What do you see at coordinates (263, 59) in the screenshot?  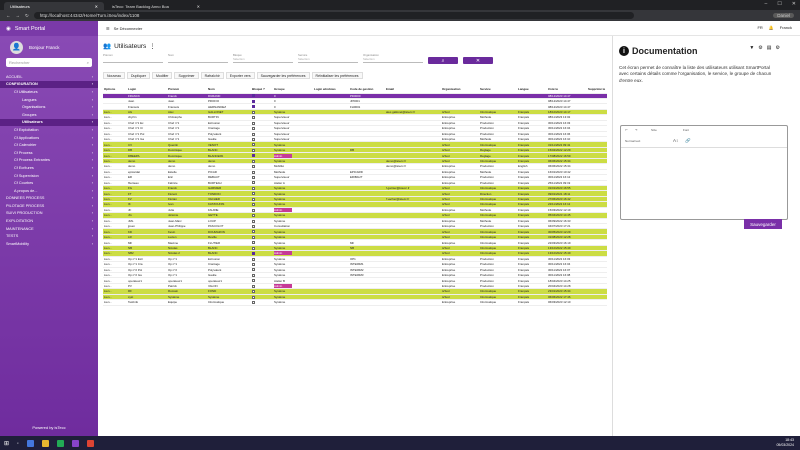 I see `filter-field: Bloqué Sélection` at bounding box center [263, 59].